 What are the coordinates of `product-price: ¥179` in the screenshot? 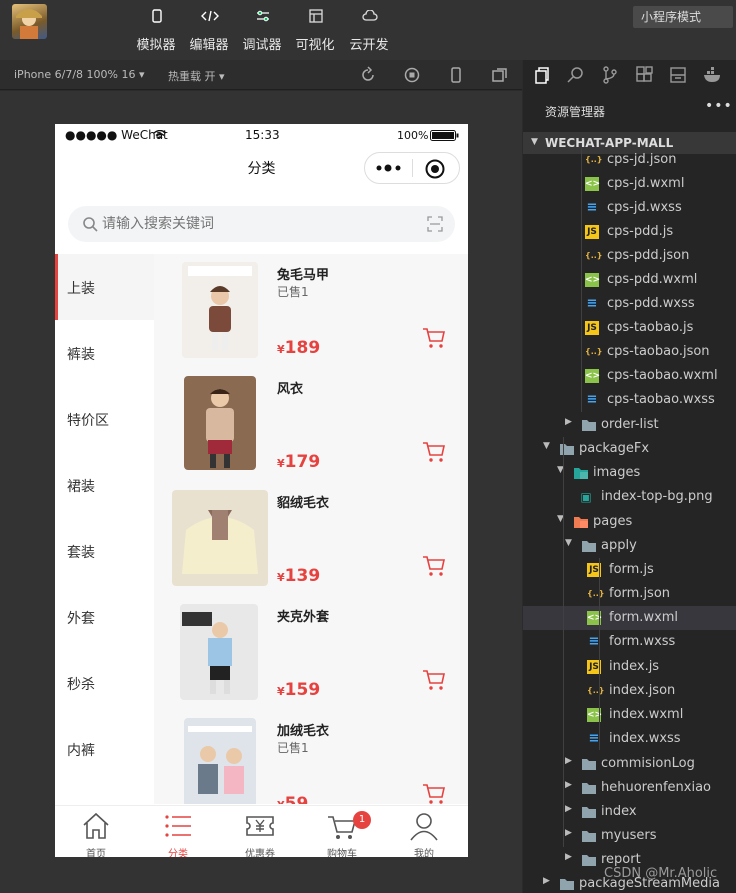 It's located at (298, 462).